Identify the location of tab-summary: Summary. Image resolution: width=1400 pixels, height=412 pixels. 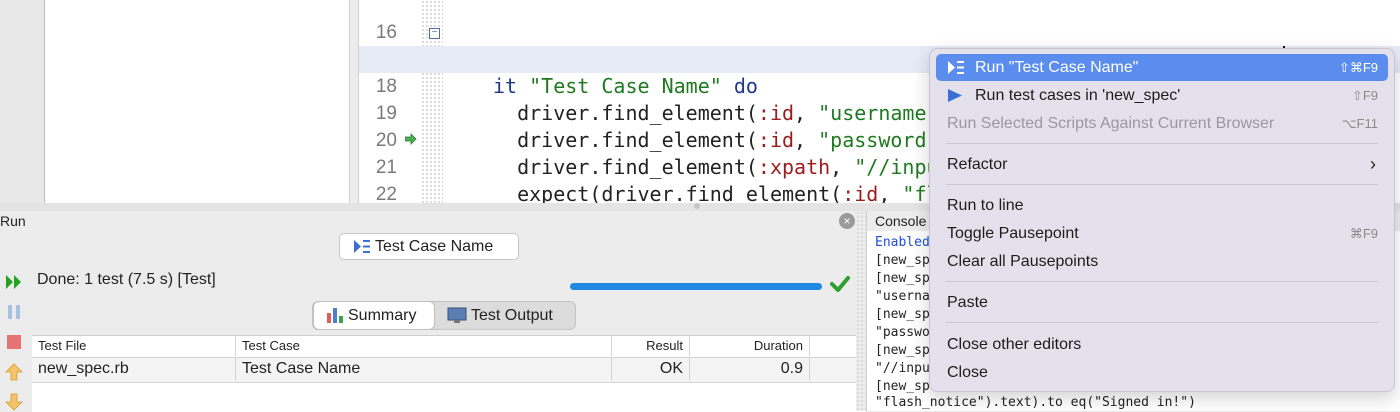
(374, 315).